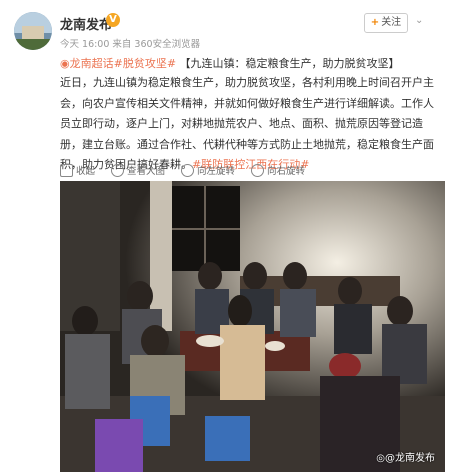 The height and width of the screenshot is (472, 450). Describe the element at coordinates (118, 63) in the screenshot. I see `hashtag-link: ◉龙南超话#脱贫攻坚#` at that location.